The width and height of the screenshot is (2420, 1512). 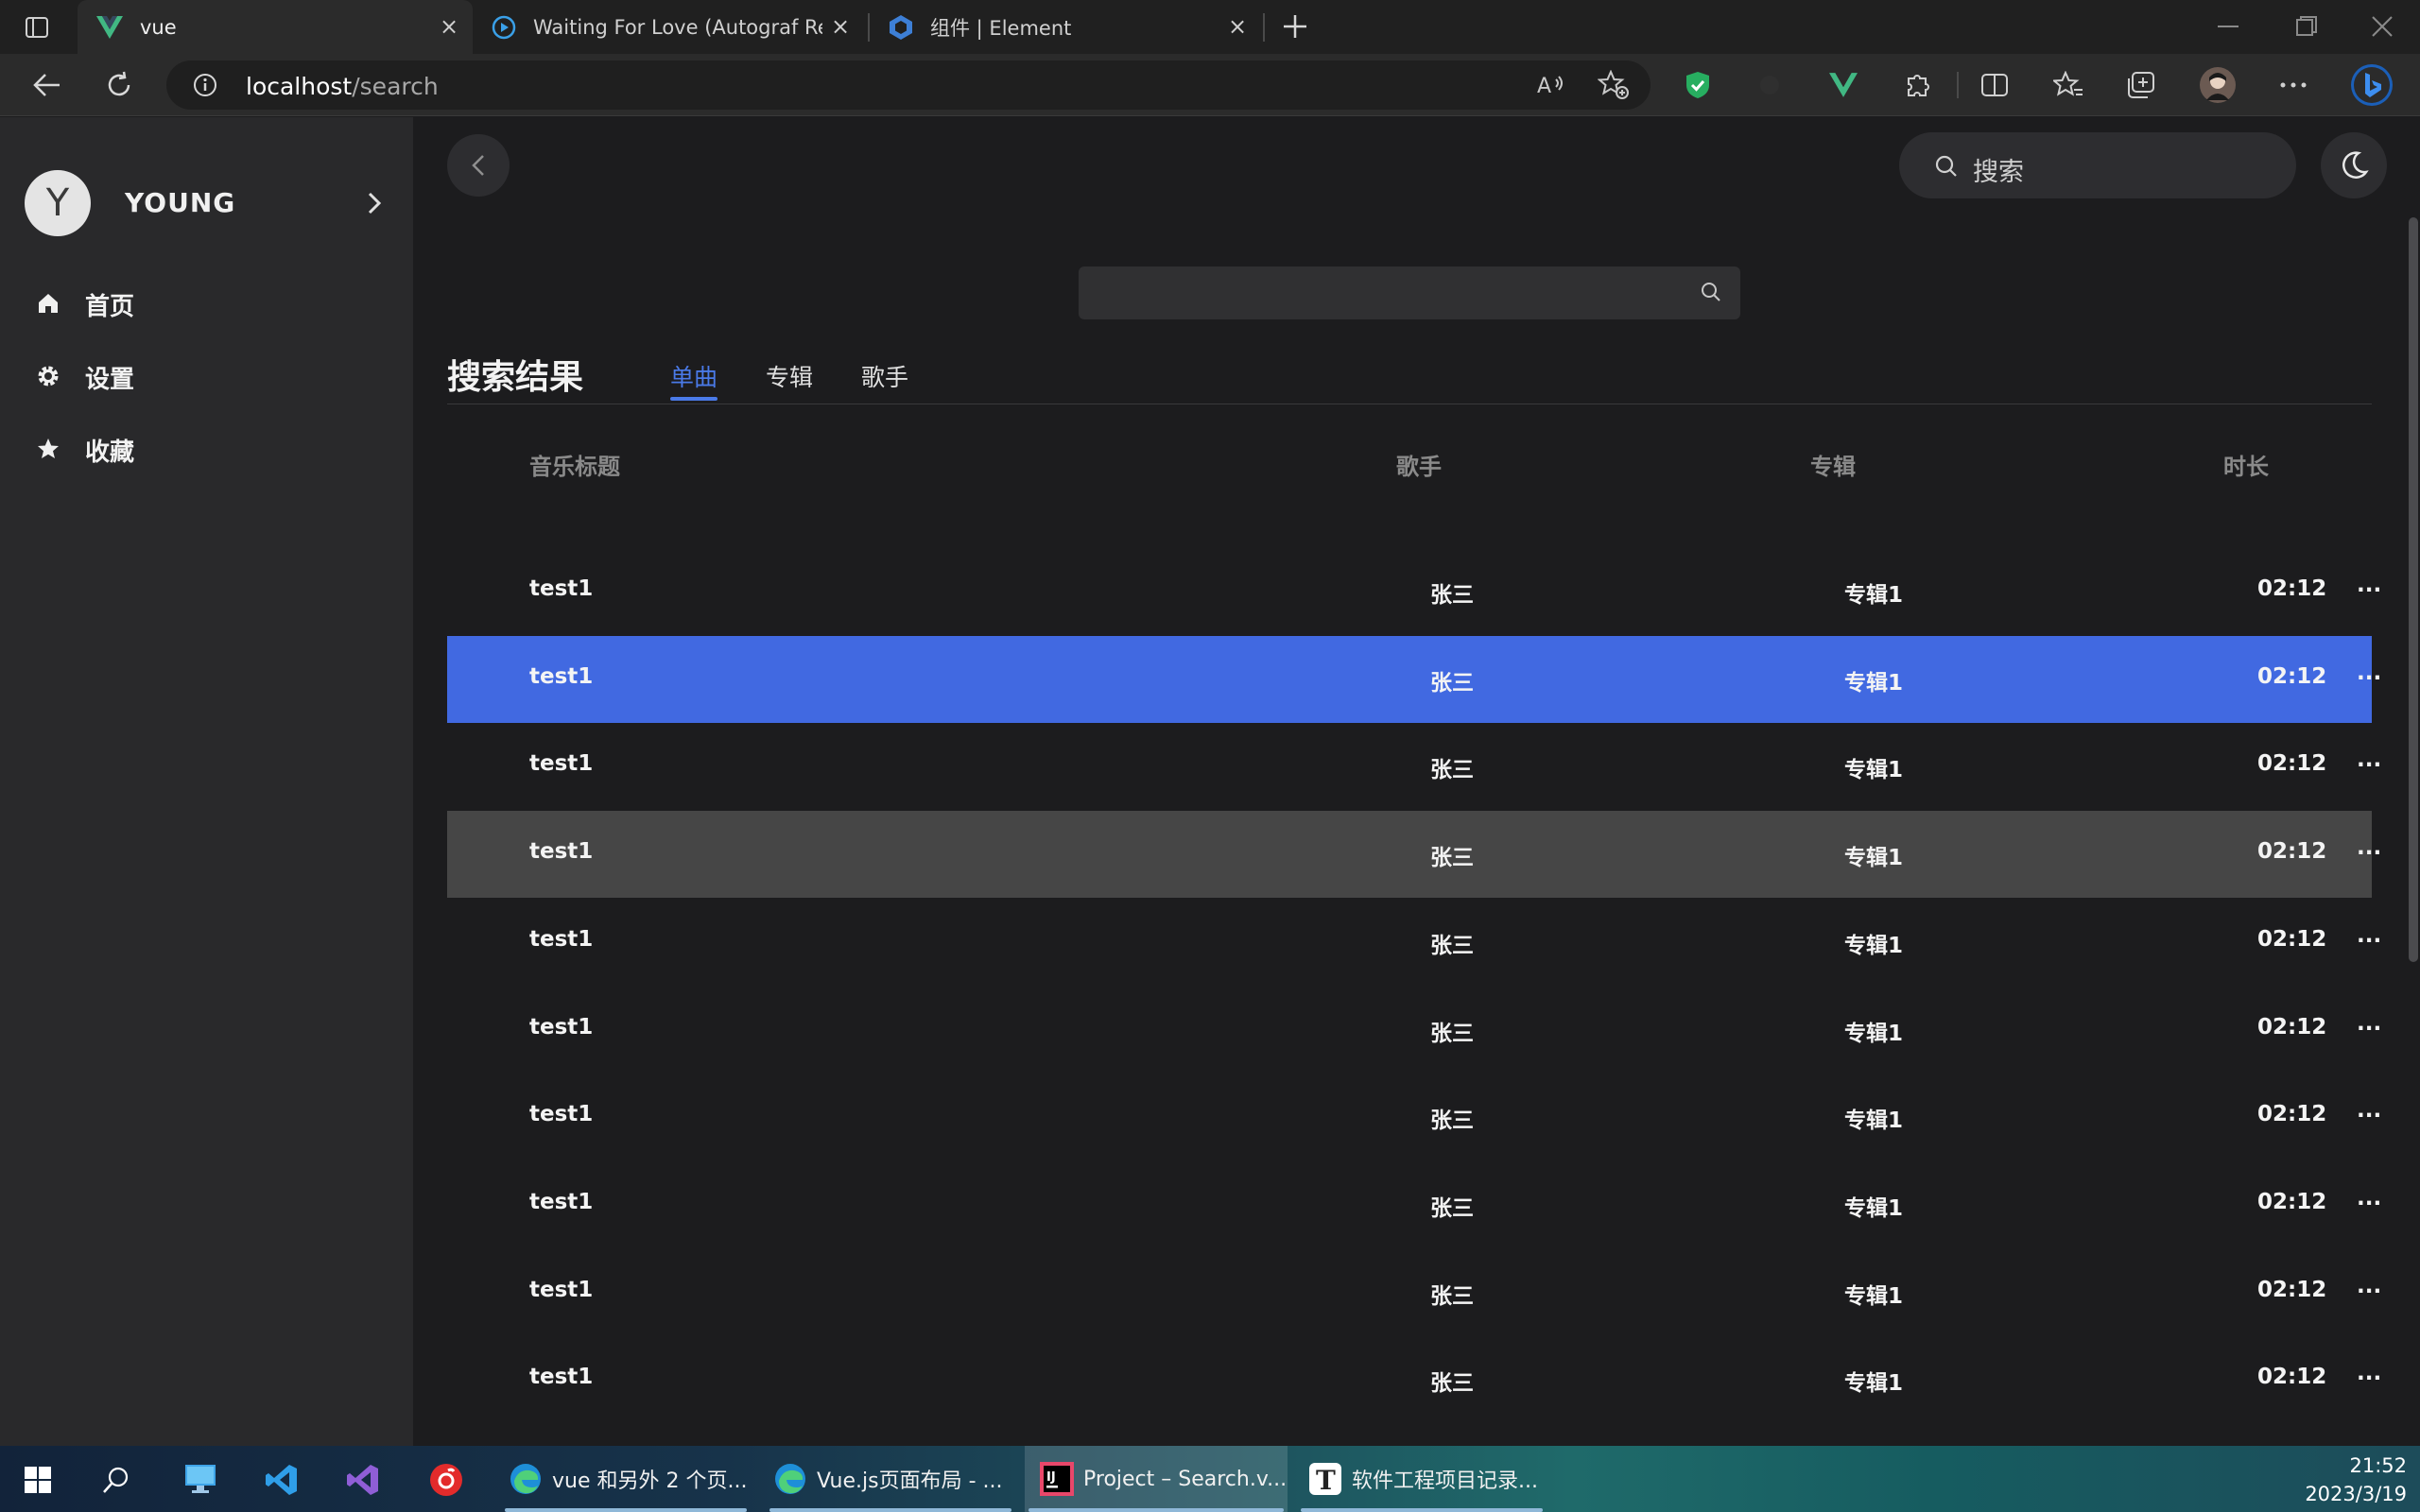 What do you see at coordinates (58, 203) in the screenshot?
I see `user-avatar: Y` at bounding box center [58, 203].